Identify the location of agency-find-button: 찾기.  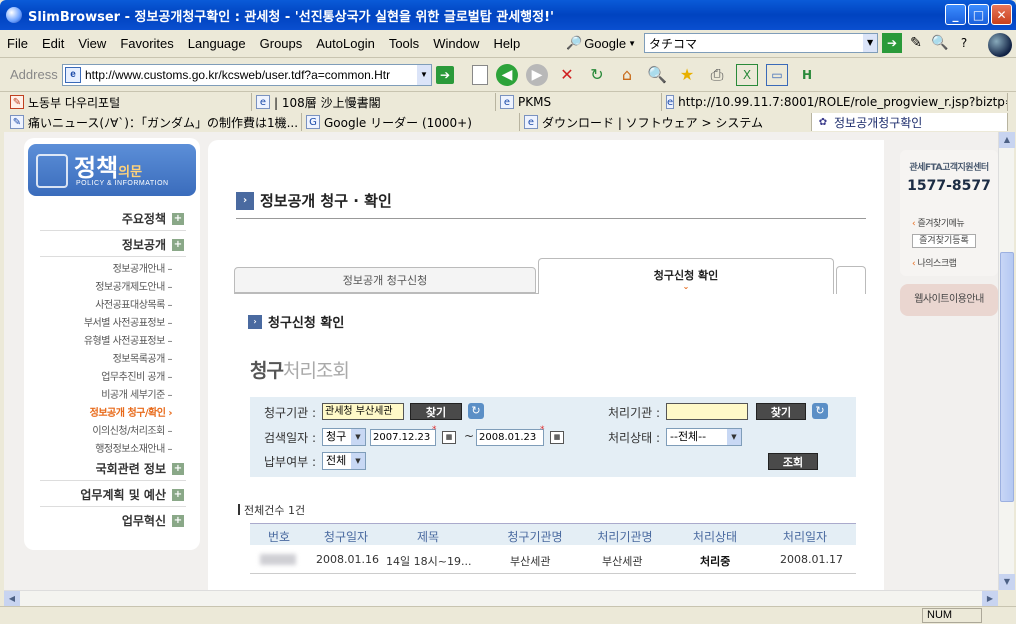
(436, 411).